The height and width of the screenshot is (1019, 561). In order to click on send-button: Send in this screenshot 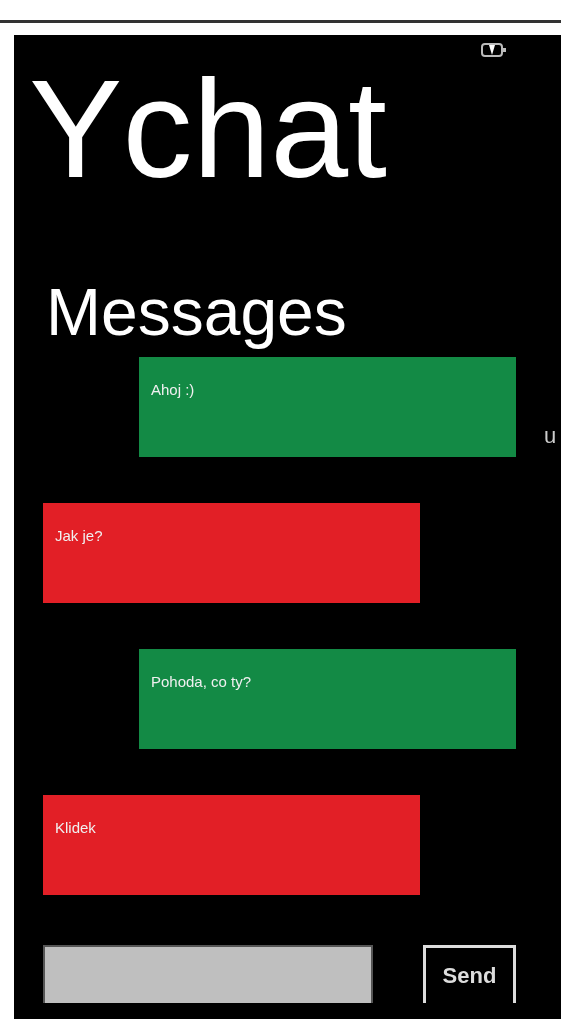, I will do `click(469, 974)`.